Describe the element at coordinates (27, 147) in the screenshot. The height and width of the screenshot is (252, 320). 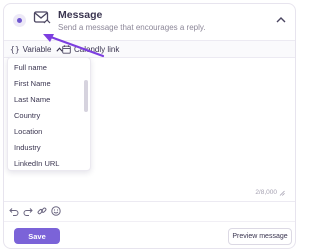
I see `variable-option: Industry` at that location.